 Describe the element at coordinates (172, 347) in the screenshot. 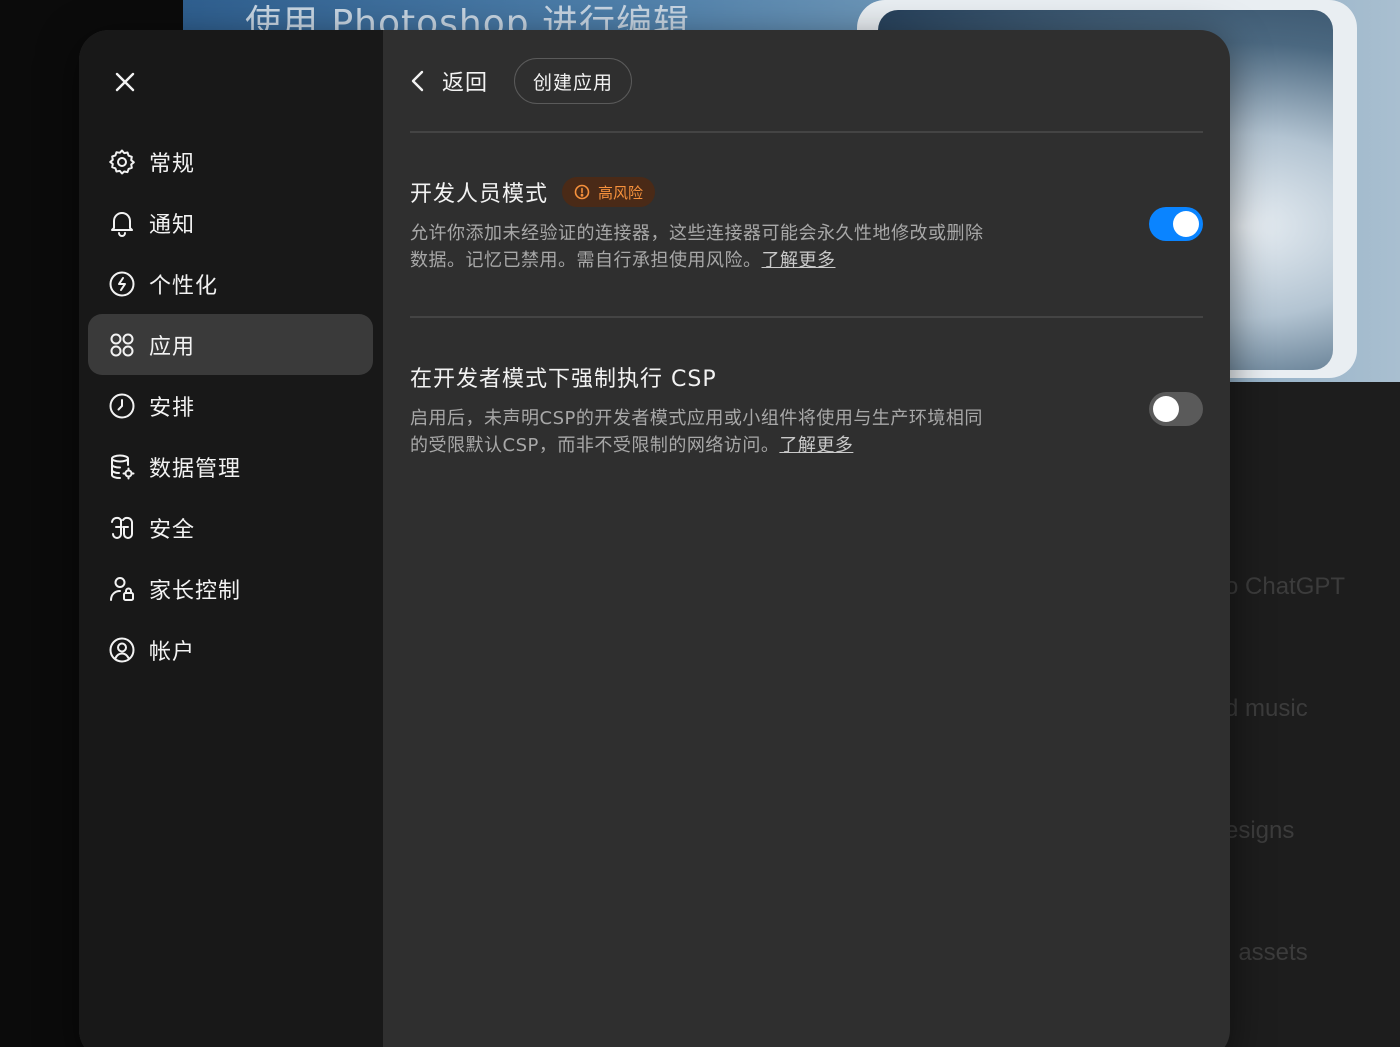

I see `sidebar-item-label: 应用` at that location.